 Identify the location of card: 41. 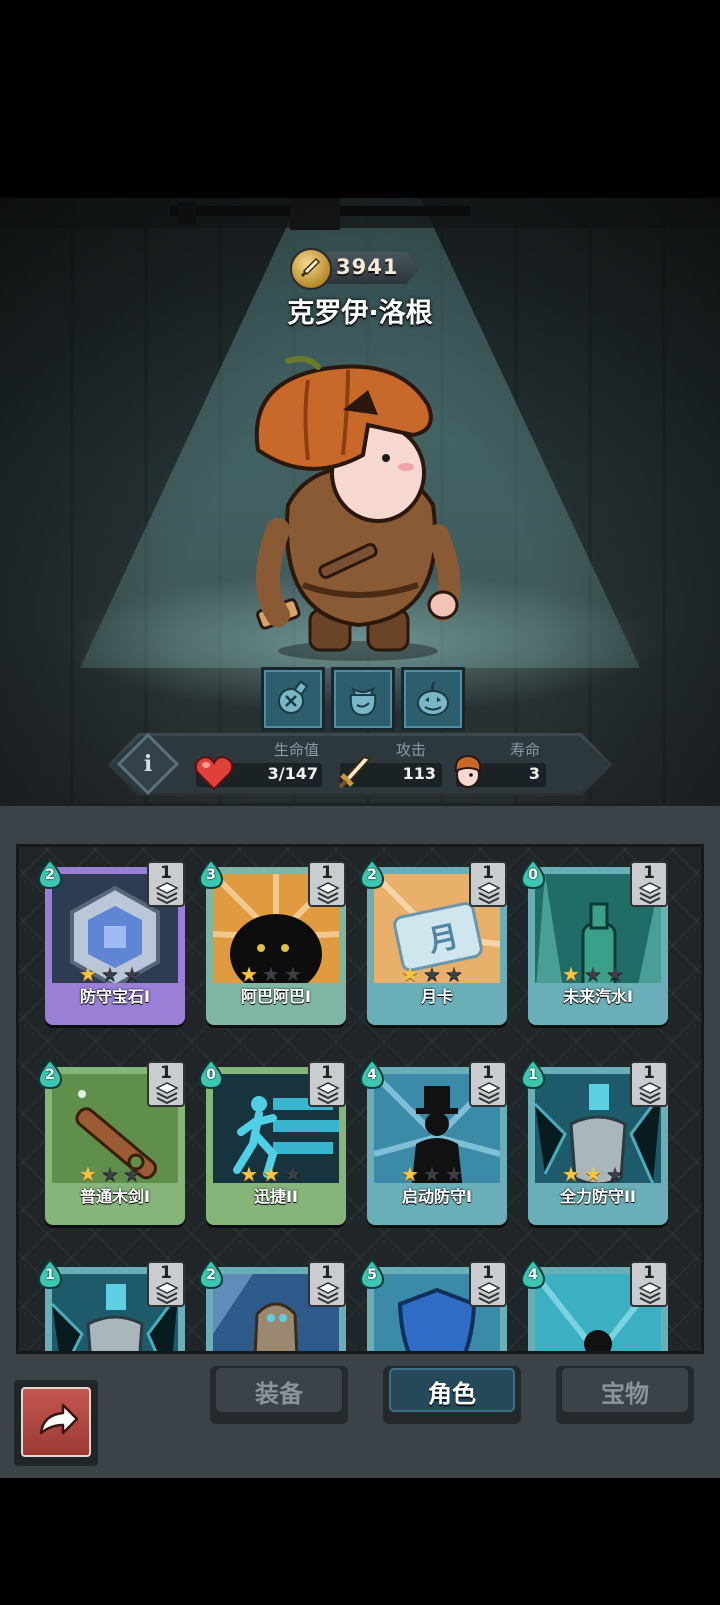
(594, 1304).